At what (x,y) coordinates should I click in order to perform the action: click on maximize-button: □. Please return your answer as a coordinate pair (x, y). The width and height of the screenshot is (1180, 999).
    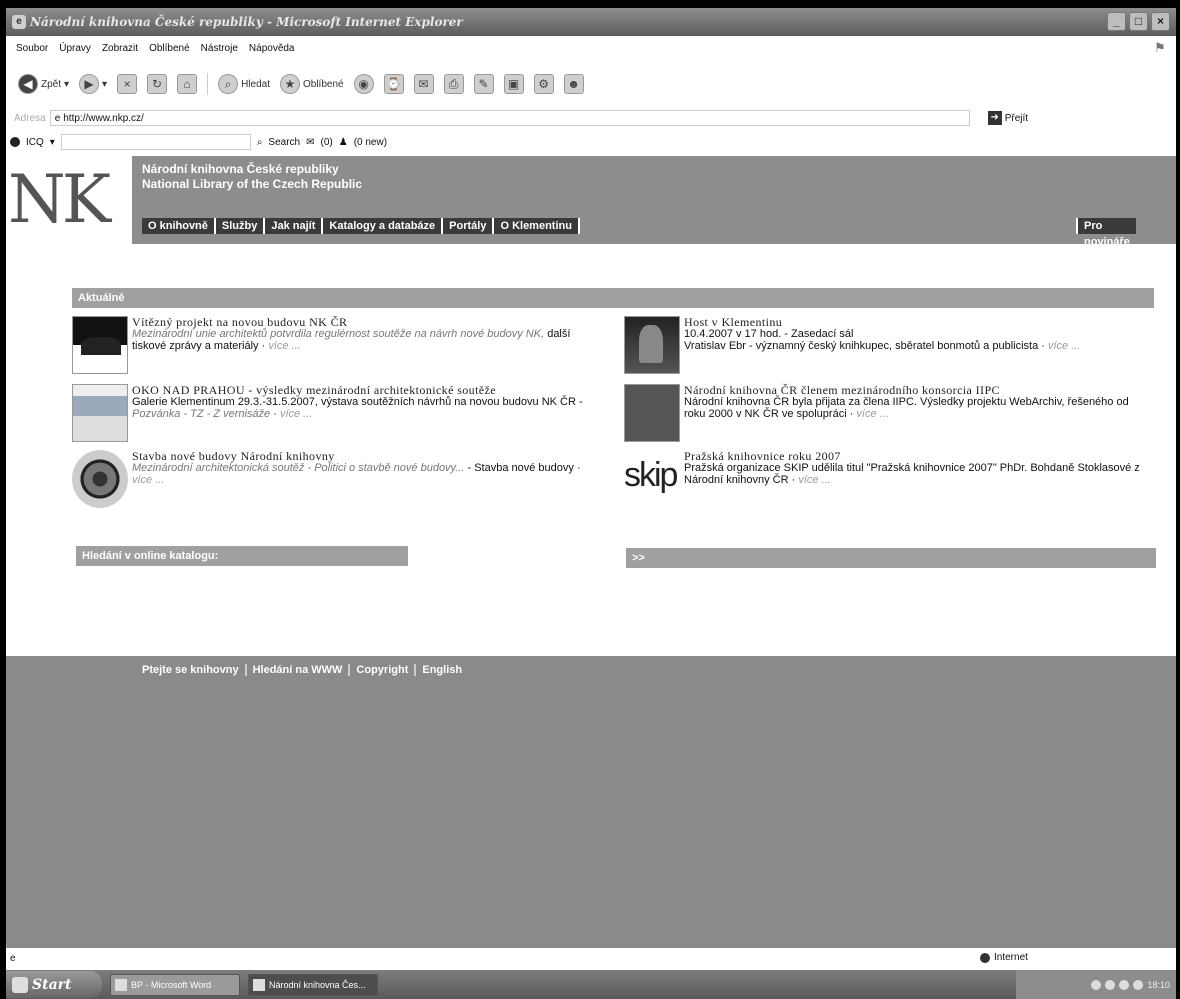
    Looking at the image, I should click on (1138, 21).